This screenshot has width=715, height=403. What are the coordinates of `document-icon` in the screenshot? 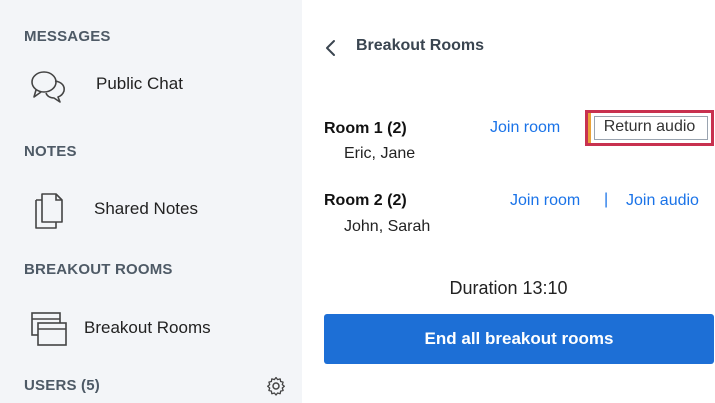 It's located at (48, 211).